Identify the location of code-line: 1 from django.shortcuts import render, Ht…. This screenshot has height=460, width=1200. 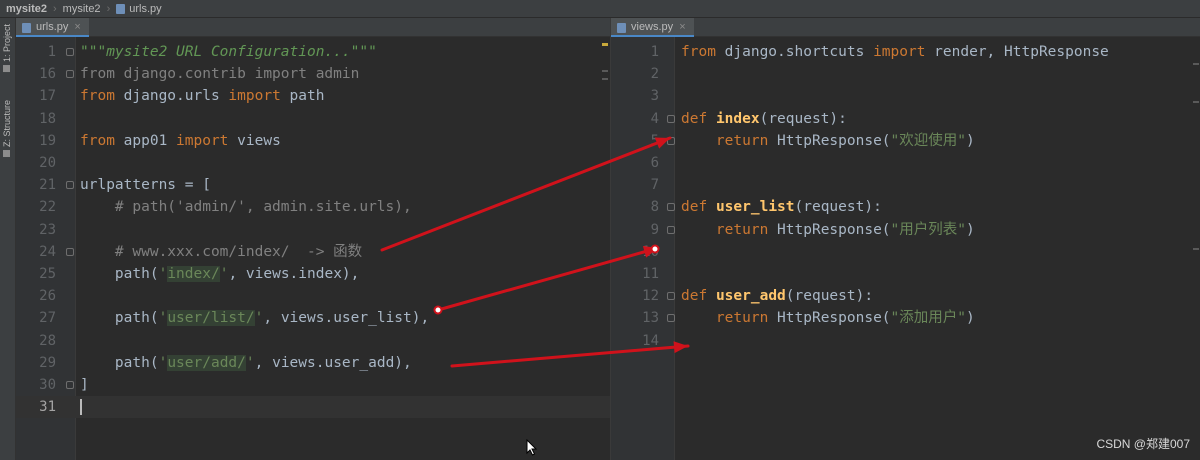
(905, 52).